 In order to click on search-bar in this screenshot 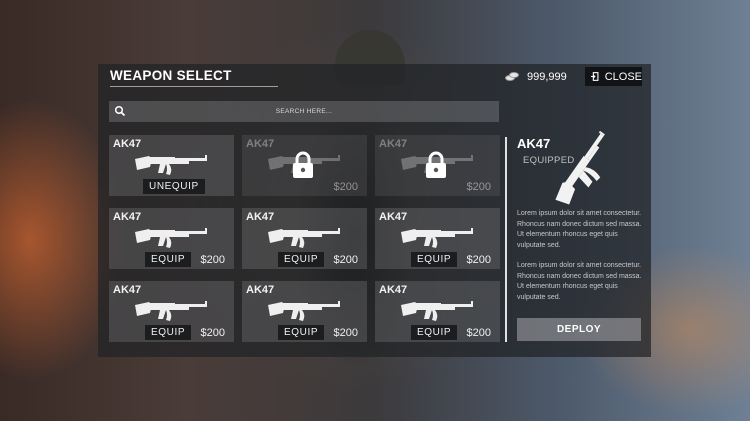, I will do `click(304, 111)`.